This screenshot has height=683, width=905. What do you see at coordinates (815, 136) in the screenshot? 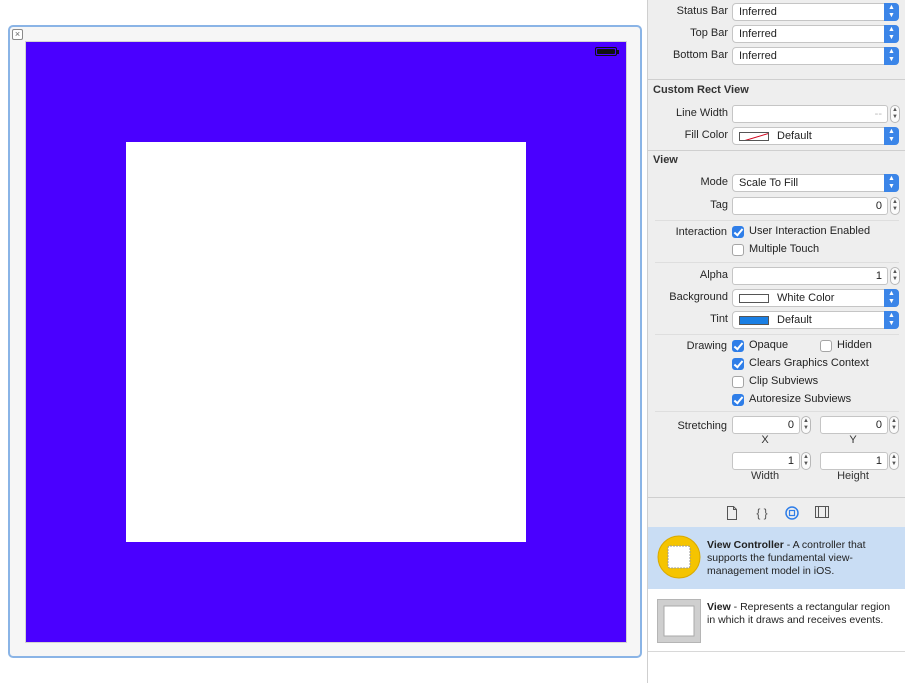
I see `fill-color-popup: Default ▲ ▼` at bounding box center [815, 136].